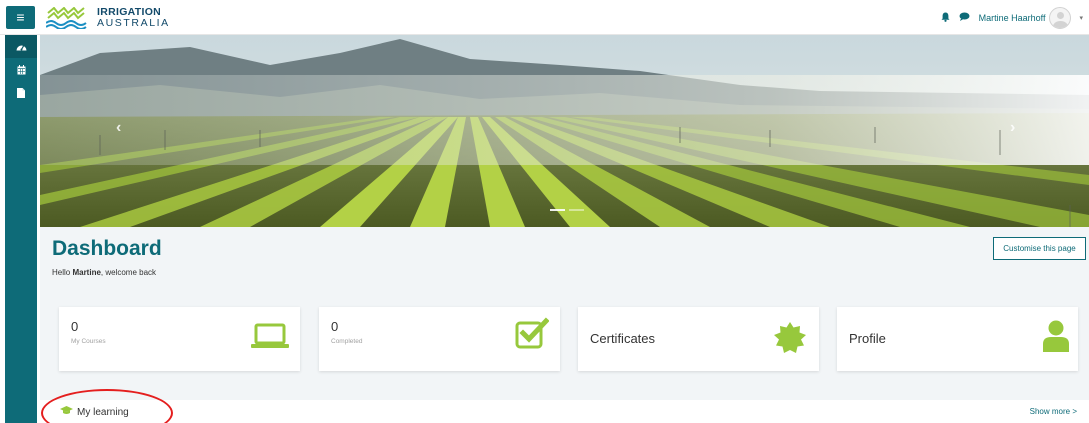 The image size is (1089, 423). I want to click on certificate-icon, so click(790, 337).